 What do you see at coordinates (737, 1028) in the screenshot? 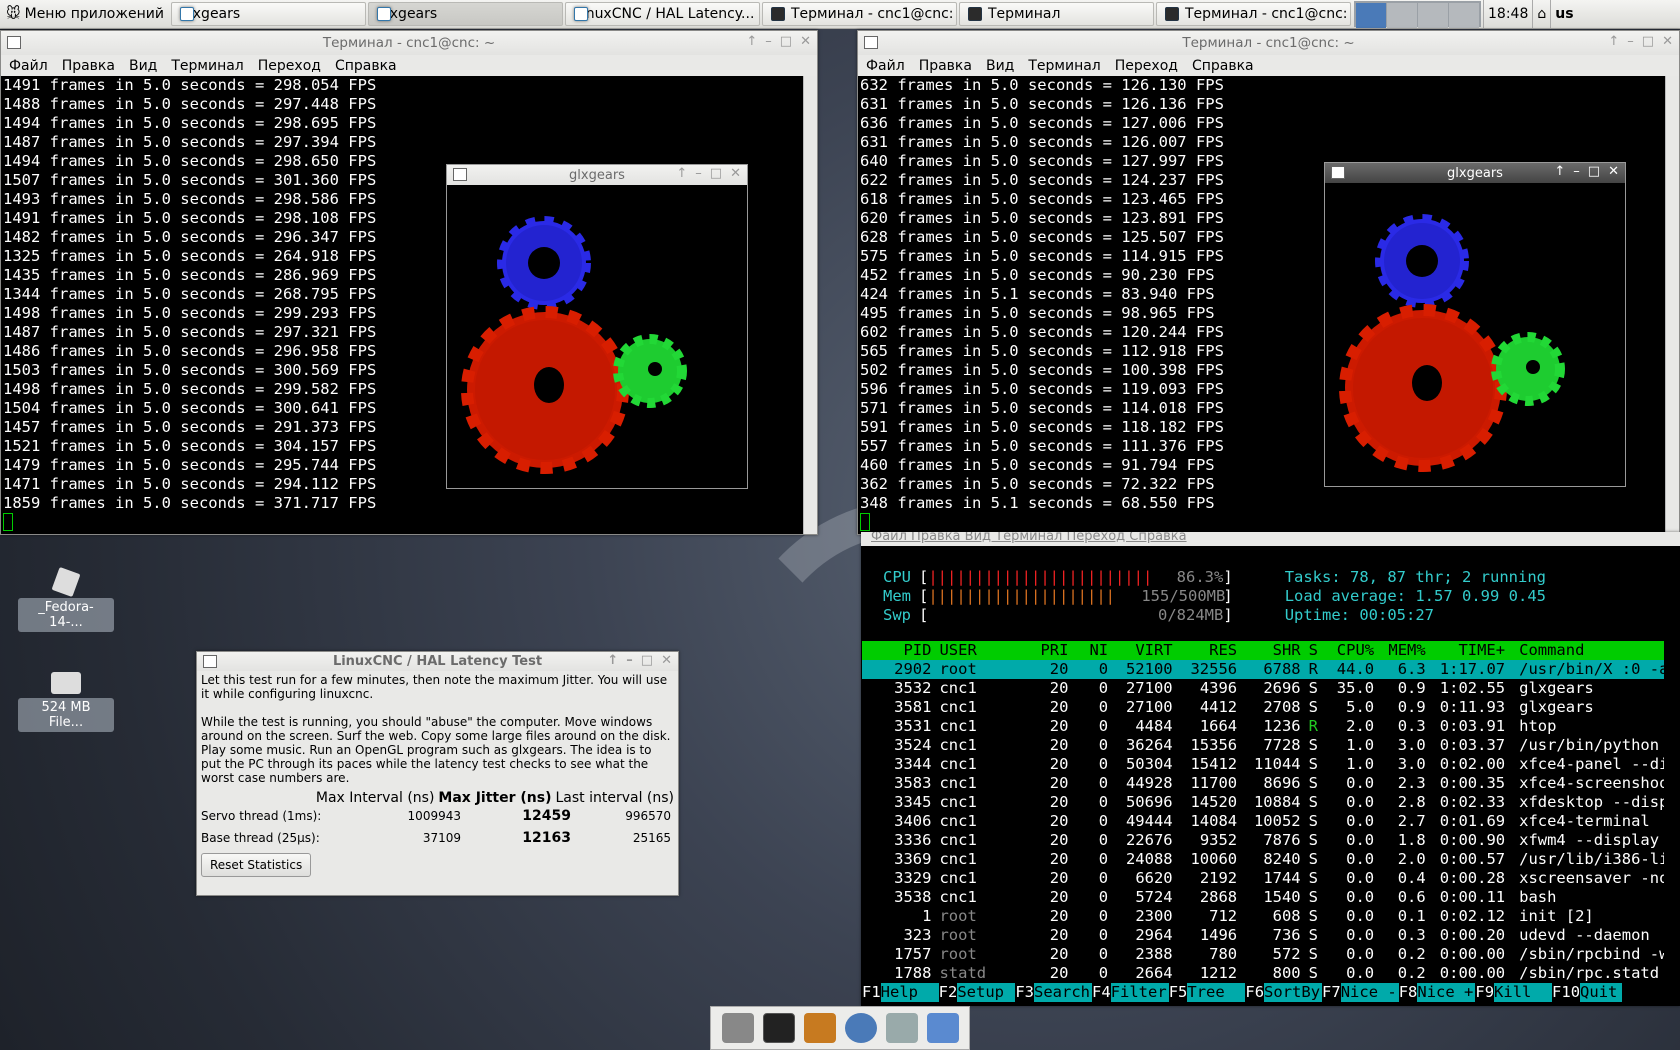
I see `show-desktop-icon` at bounding box center [737, 1028].